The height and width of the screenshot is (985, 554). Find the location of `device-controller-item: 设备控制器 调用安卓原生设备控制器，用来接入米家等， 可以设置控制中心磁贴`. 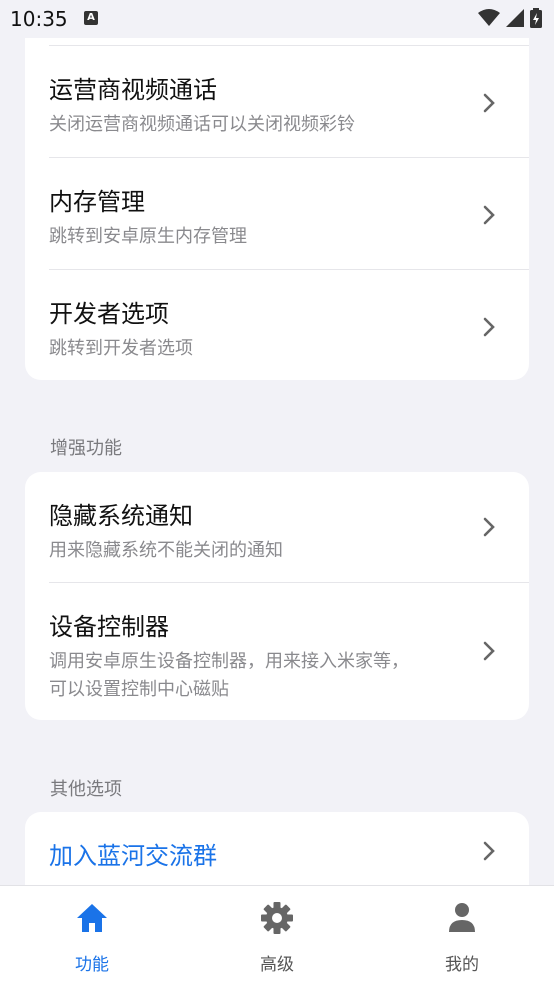

device-controller-item: 设备控制器 调用安卓原生设备控制器，用来接入米家等， 可以设置控制中心磁贴 is located at coordinates (277, 651).